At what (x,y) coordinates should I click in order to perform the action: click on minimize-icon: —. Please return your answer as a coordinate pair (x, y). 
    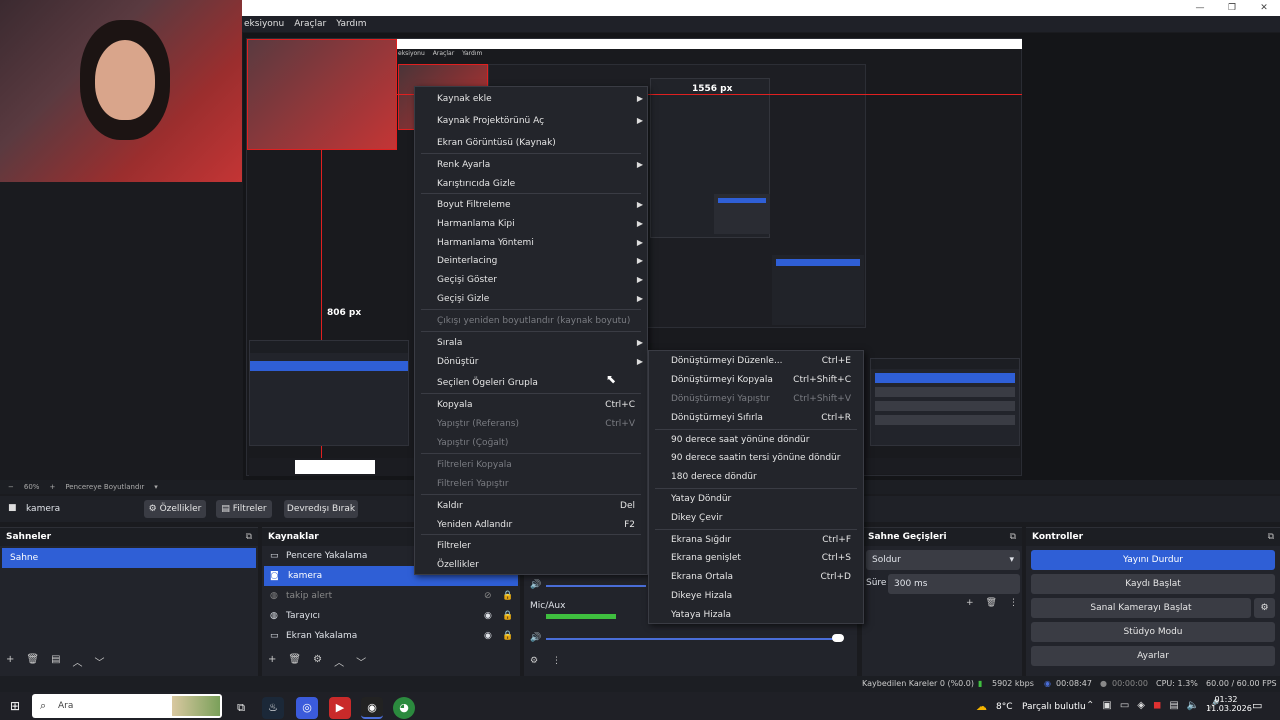
    Looking at the image, I should click on (1200, 8).